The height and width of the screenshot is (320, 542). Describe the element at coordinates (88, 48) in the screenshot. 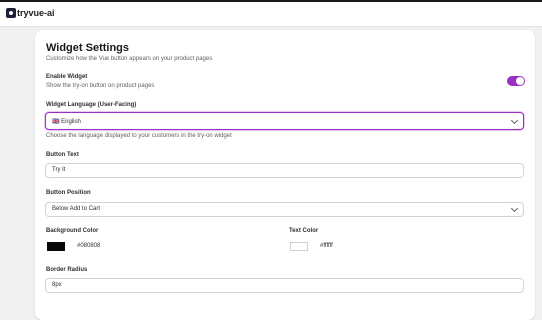

I see `page-title: Widget Settings` at that location.